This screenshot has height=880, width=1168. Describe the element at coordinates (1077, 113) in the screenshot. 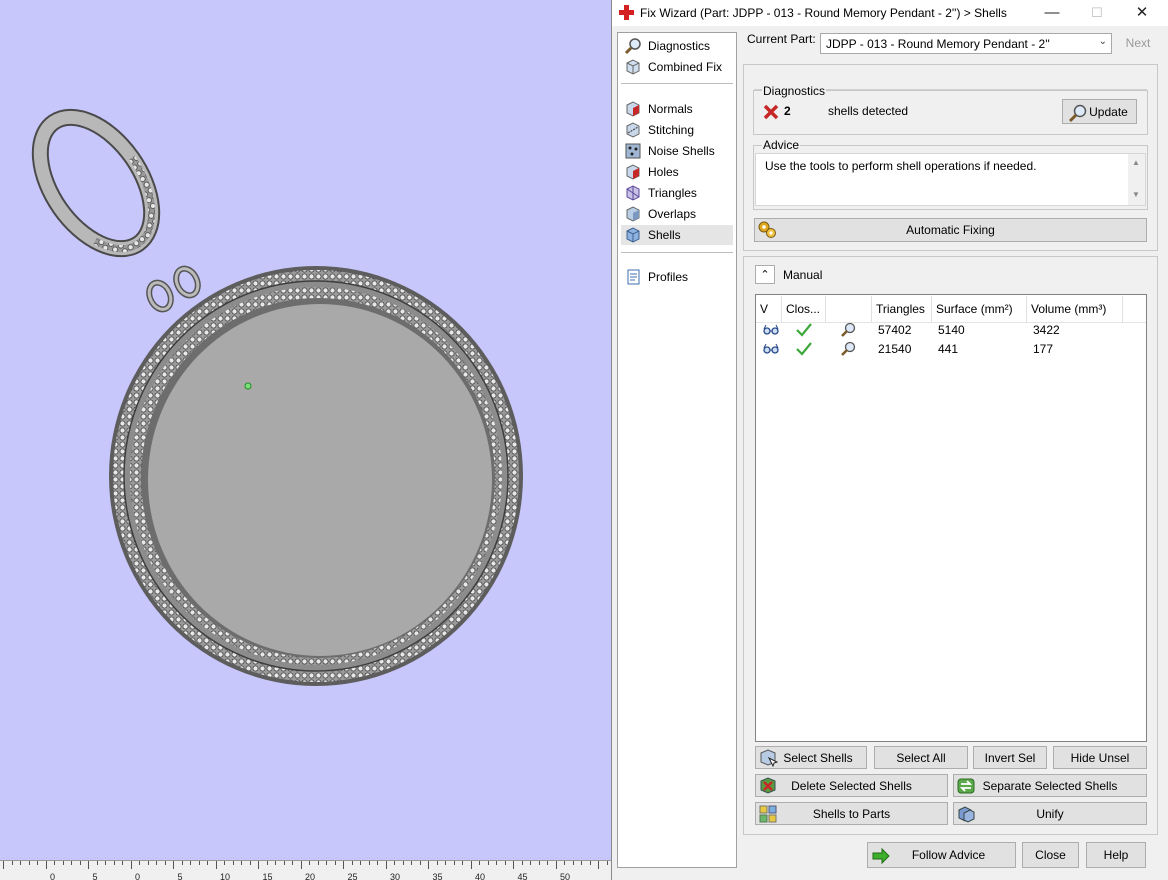

I see `magnifier-icon` at that location.